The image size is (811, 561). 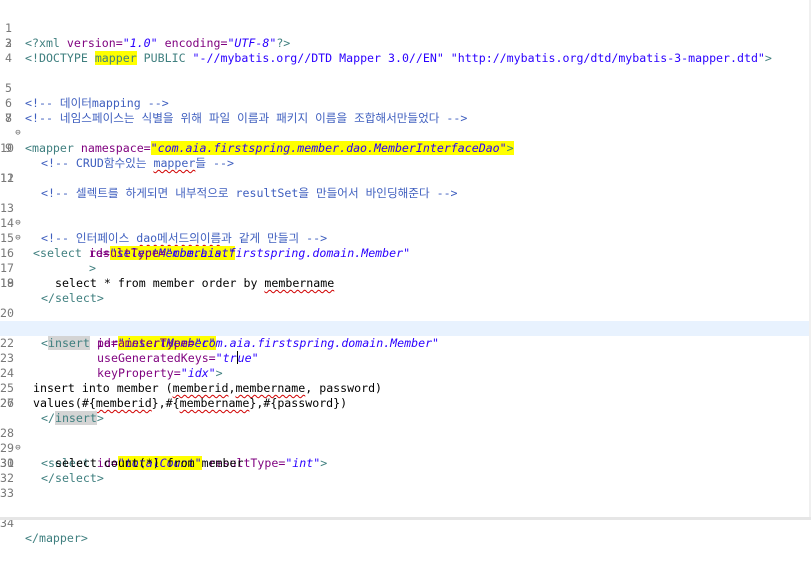 I want to click on code-line-9: 9 <!-- CRUD함수있는 mapper들 -->, so click(x=405, y=148).